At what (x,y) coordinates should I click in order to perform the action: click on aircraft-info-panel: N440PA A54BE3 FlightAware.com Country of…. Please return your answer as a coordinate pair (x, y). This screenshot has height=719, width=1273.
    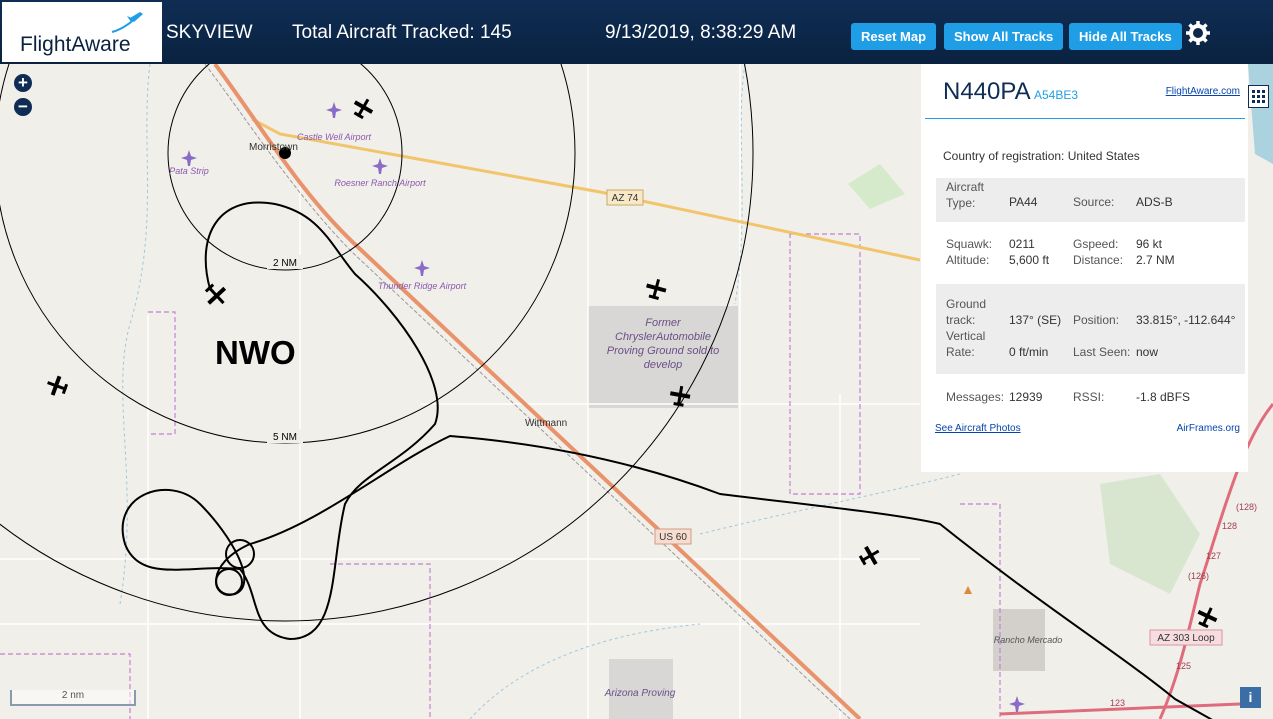
    Looking at the image, I should click on (1084, 268).